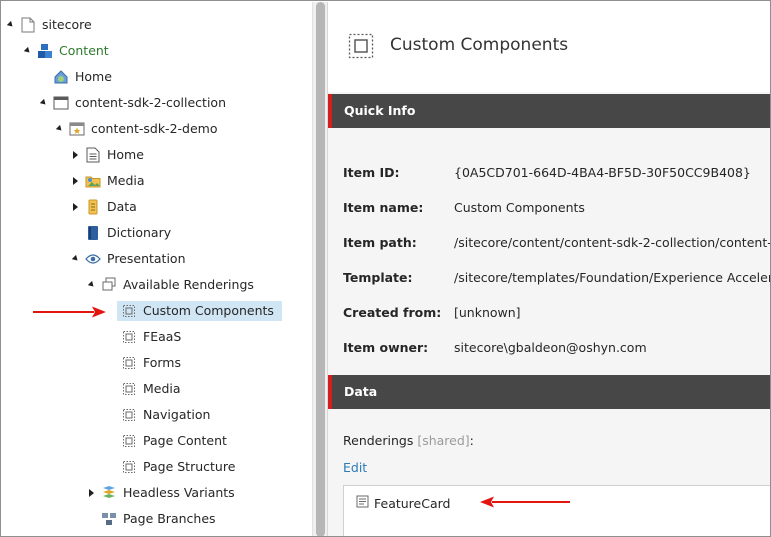  Describe the element at coordinates (154, 128) in the screenshot. I see `tree-node-label: content-sdk-2-demo` at that location.